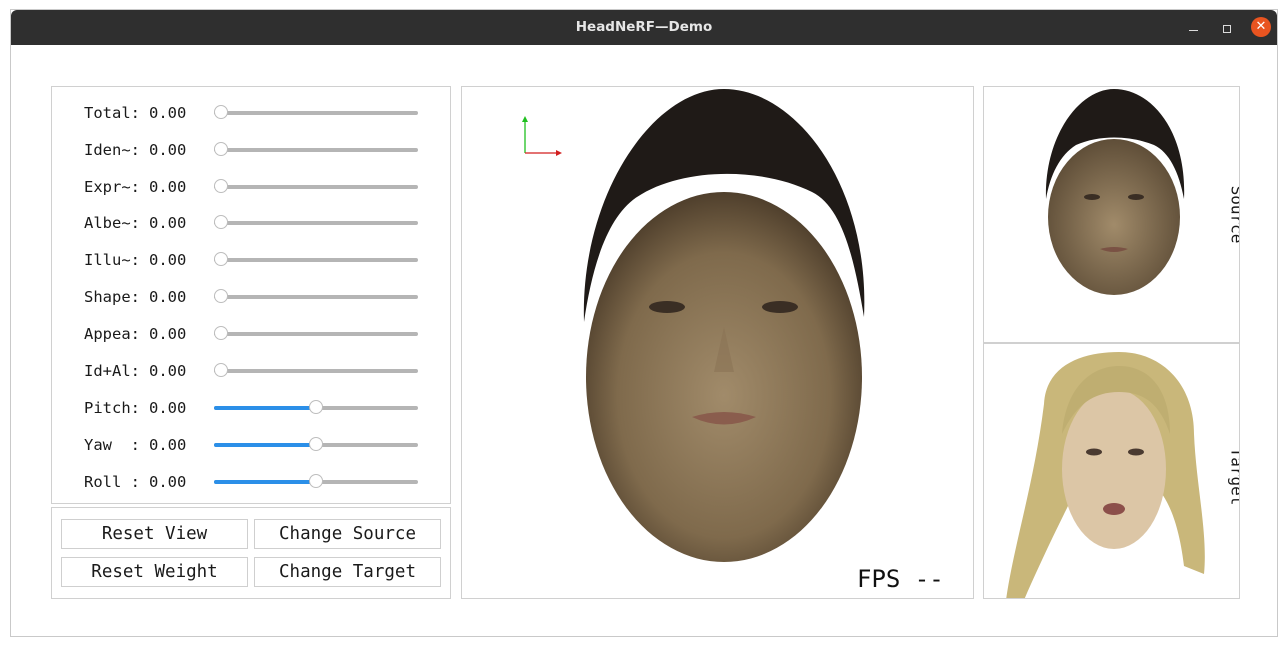  What do you see at coordinates (1261, 27) in the screenshot?
I see `close-icon: ✕` at bounding box center [1261, 27].